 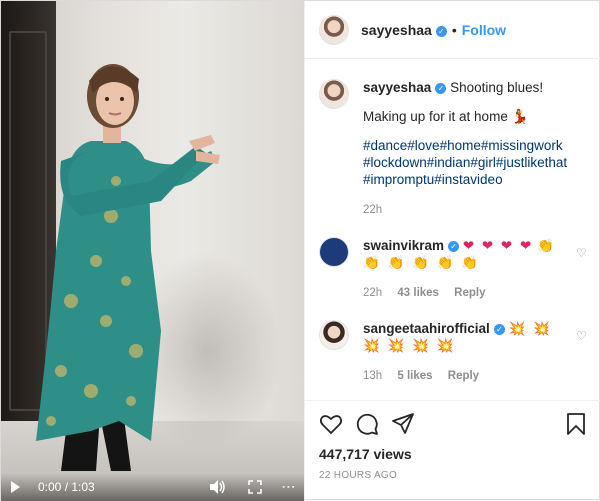 I want to click on fullscreen-icon, so click(x=255, y=487).